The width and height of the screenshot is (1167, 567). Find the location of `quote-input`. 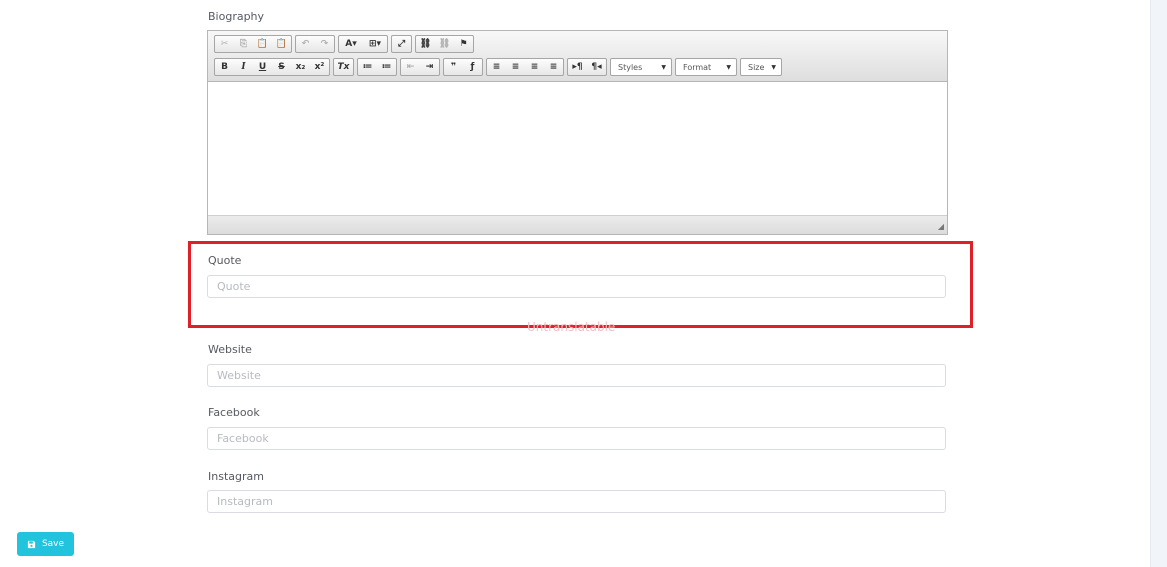

quote-input is located at coordinates (576, 286).